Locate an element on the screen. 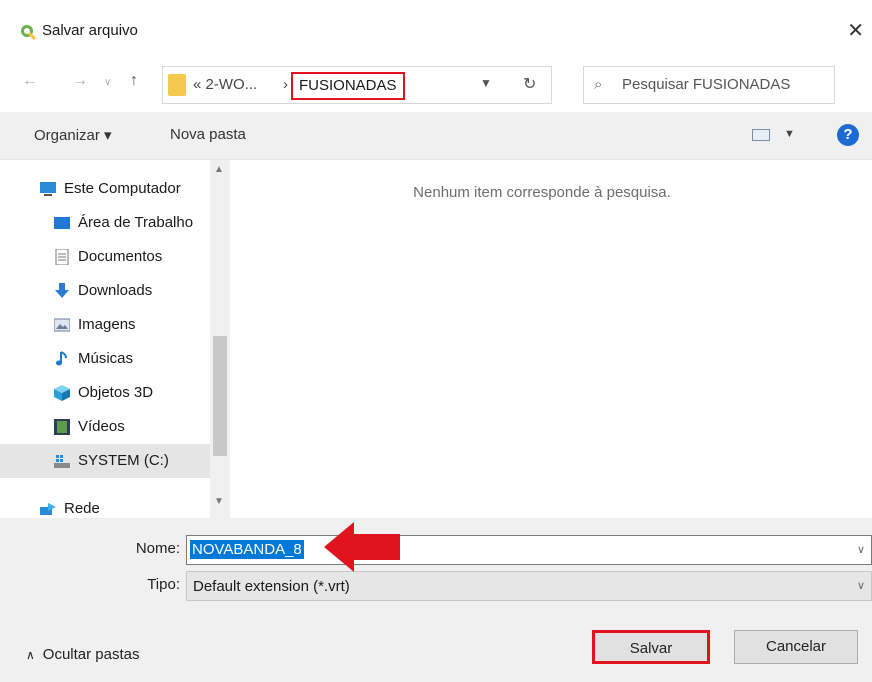 This screenshot has height=682, width=872. organize-button: Organizar ▾ is located at coordinates (73, 135).